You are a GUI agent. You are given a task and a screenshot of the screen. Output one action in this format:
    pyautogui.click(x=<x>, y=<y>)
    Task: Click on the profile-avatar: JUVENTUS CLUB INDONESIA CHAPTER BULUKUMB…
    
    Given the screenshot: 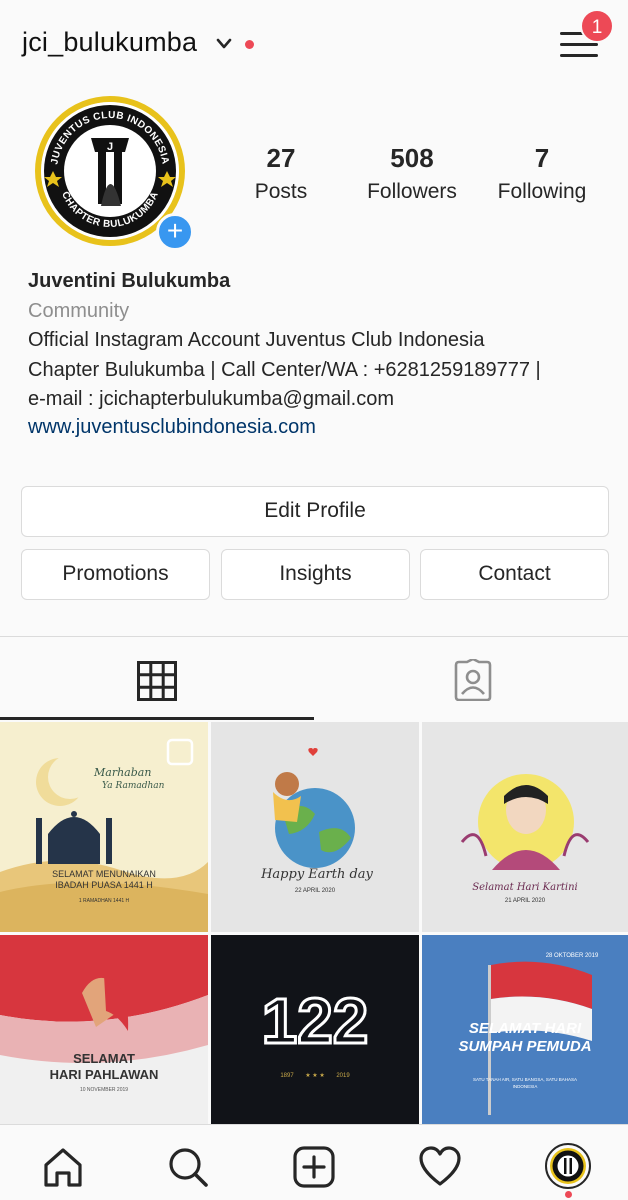 What is the action you would take?
    pyautogui.click(x=114, y=173)
    